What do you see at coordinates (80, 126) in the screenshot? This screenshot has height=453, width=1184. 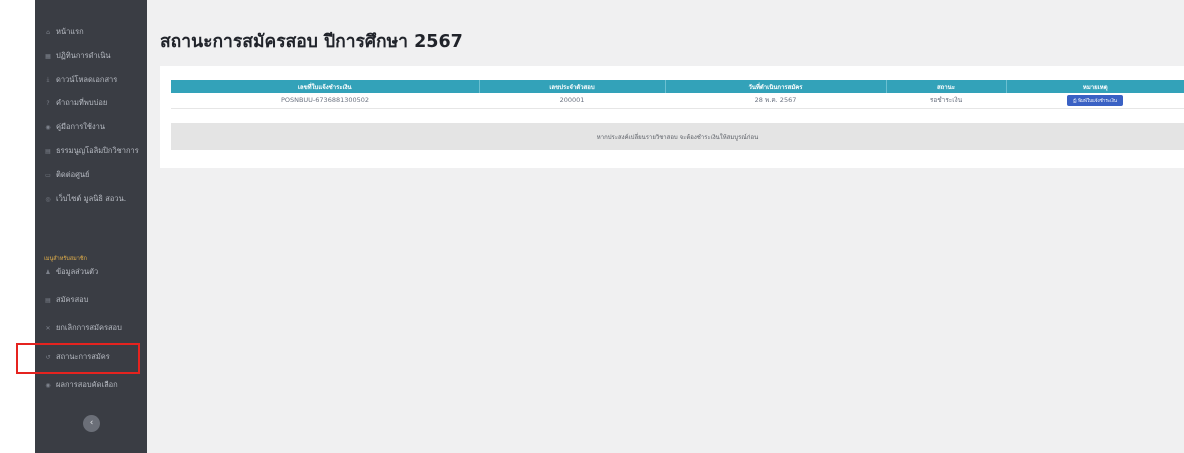 I see `sidebar-item-label: คู่มือการใช้งาน` at bounding box center [80, 126].